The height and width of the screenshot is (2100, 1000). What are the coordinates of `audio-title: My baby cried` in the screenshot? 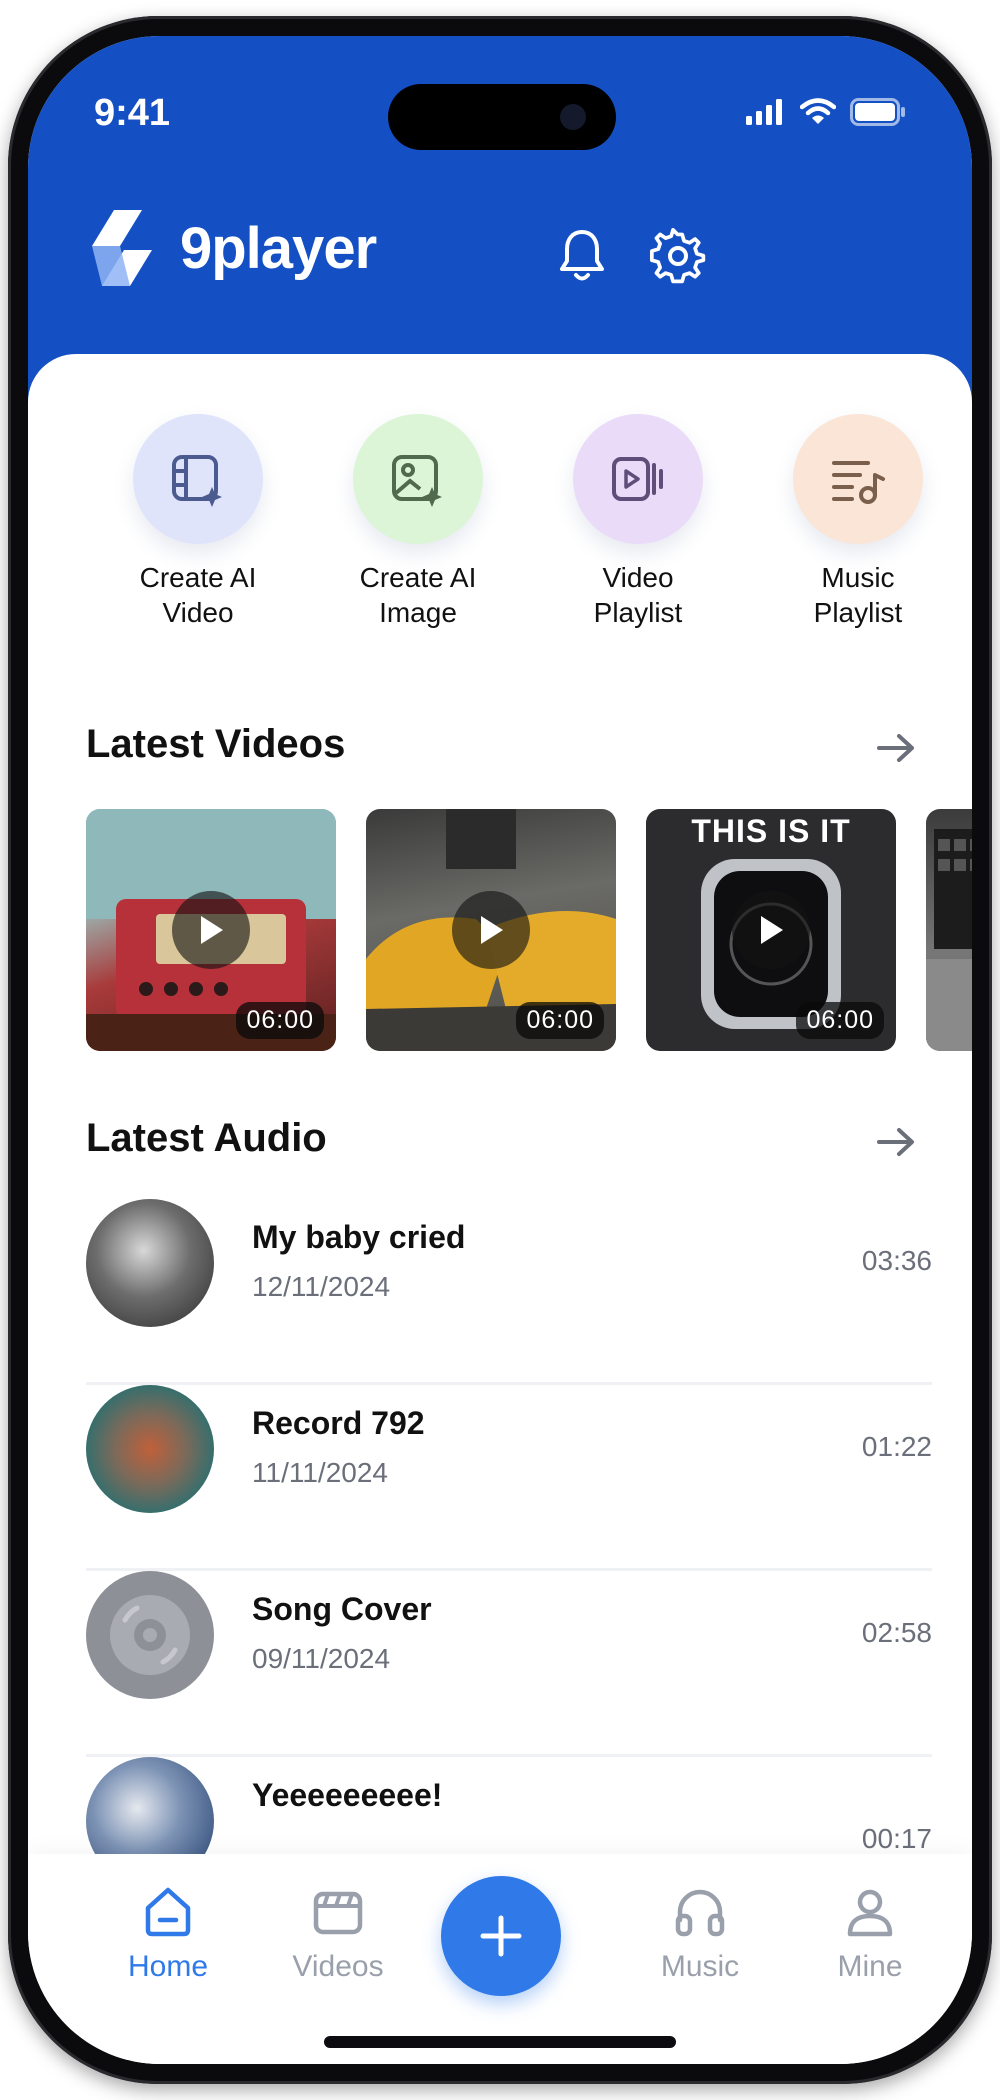 It's located at (359, 1237).